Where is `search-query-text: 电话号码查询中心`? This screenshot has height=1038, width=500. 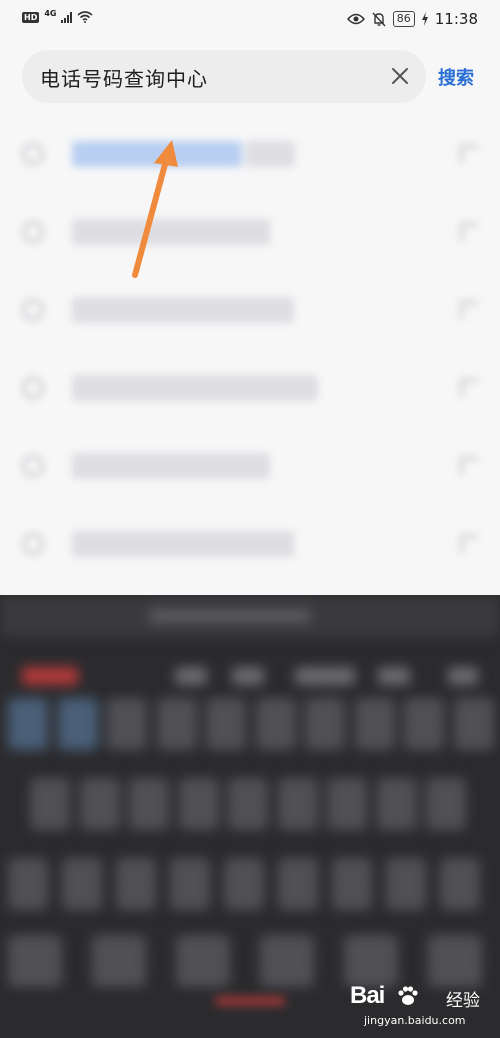
search-query-text: 电话号码查询中心 is located at coordinates (124, 77).